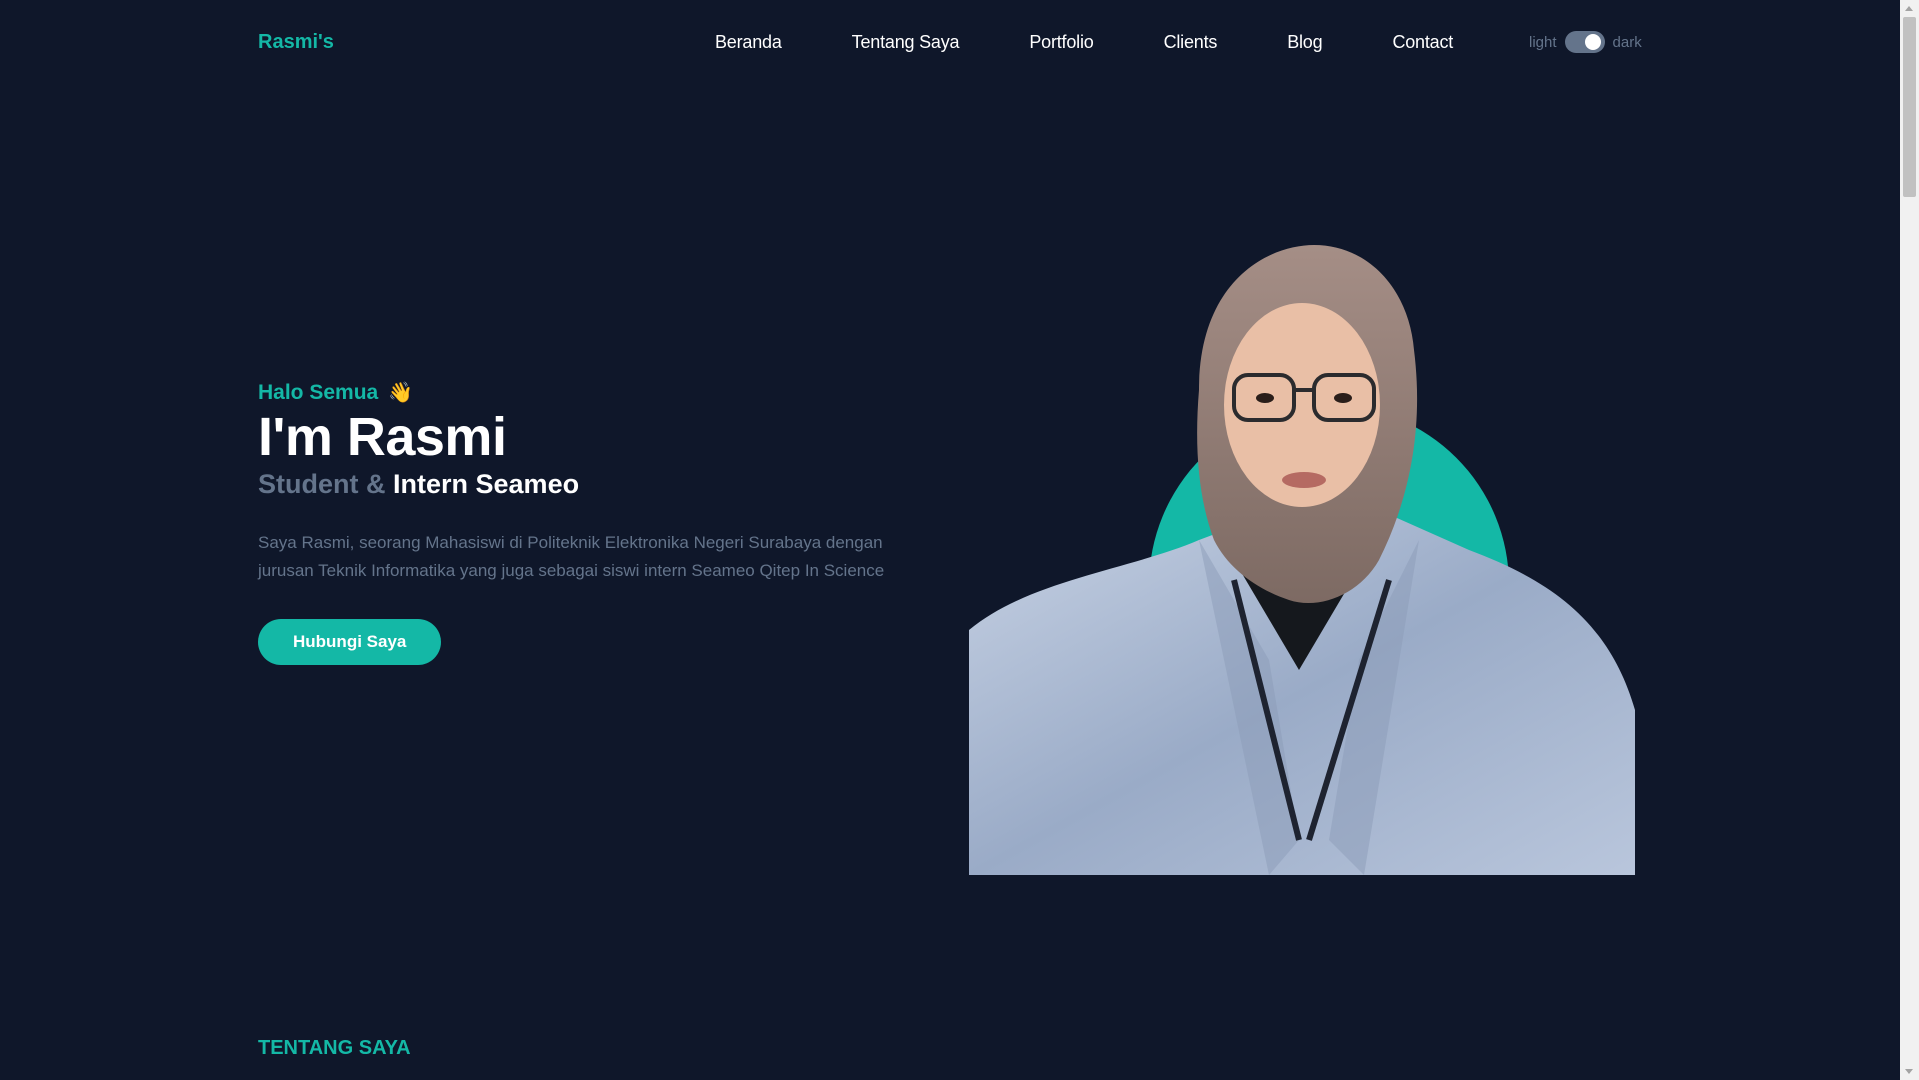 The image size is (1919, 1080). I want to click on hero-role: Student & Intern Seameo, so click(588, 484).